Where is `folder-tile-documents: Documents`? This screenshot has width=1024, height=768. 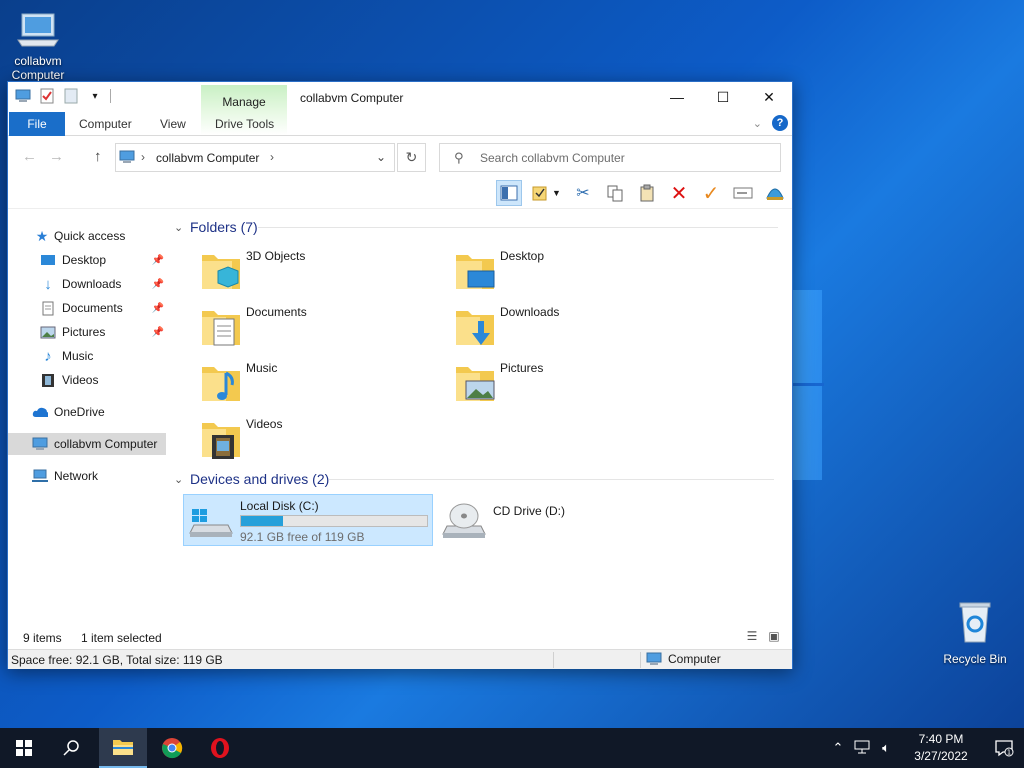 folder-tile-documents: Documents is located at coordinates (315, 327).